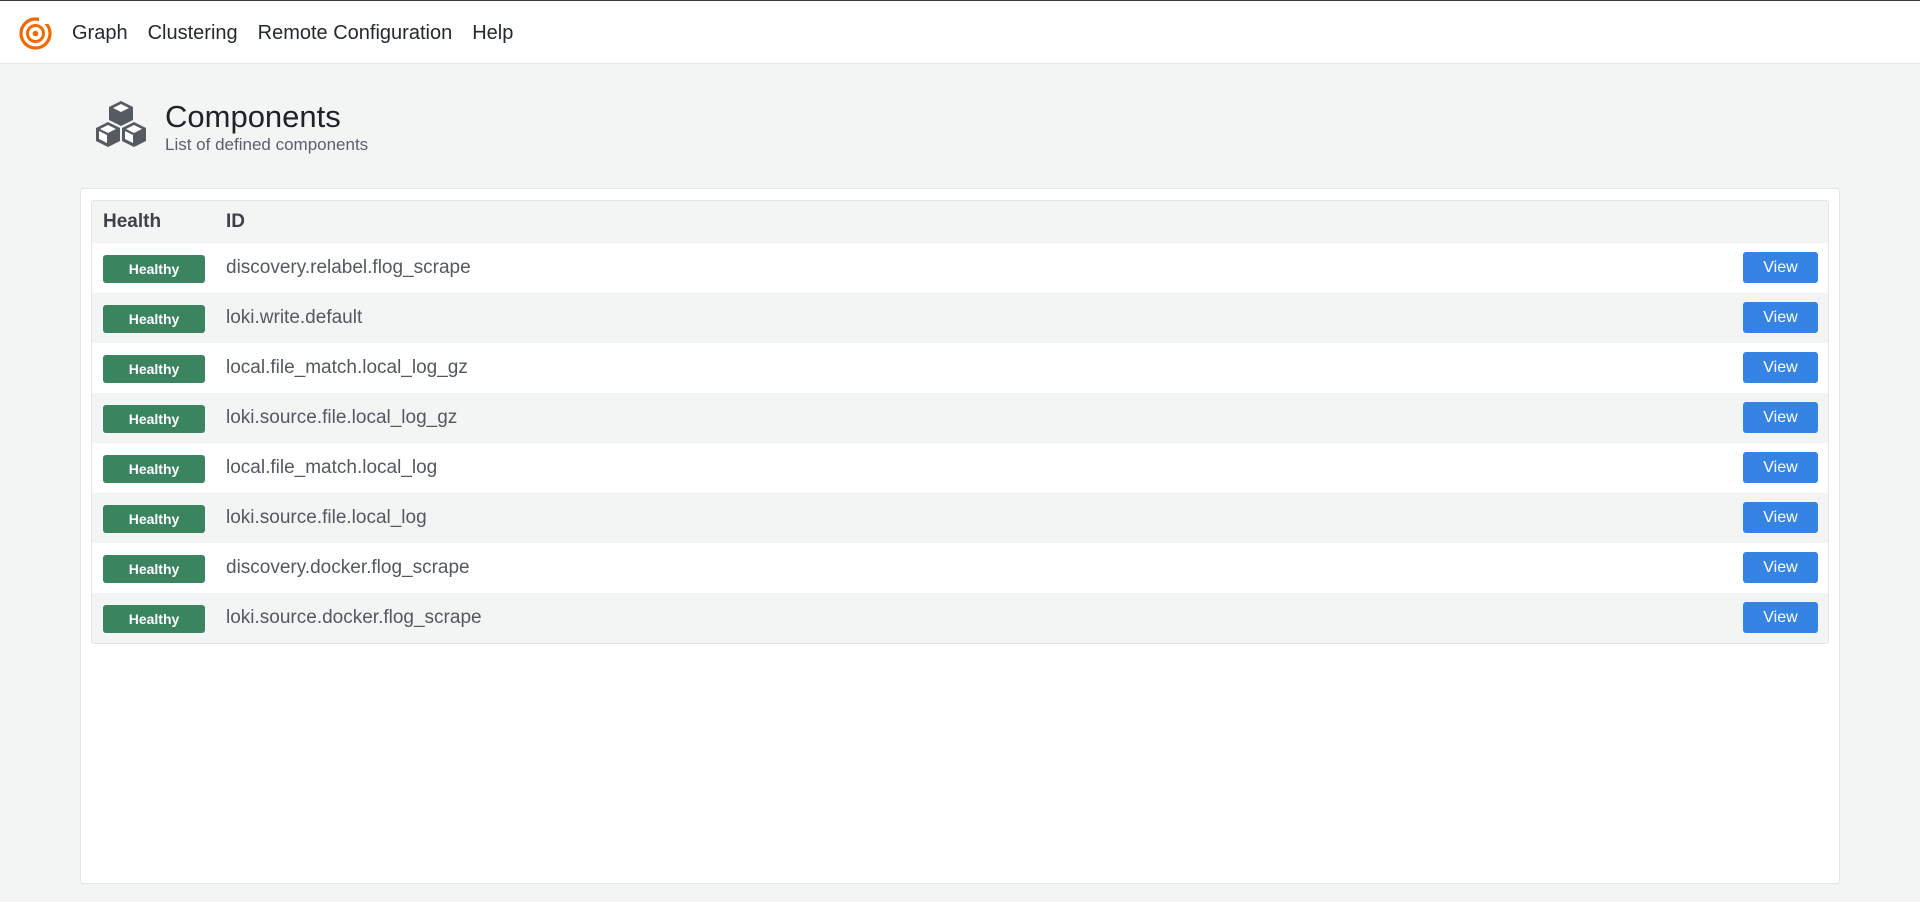 This screenshot has height=902, width=1920. I want to click on component-id: local.file_match.local_log, so click(332, 467).